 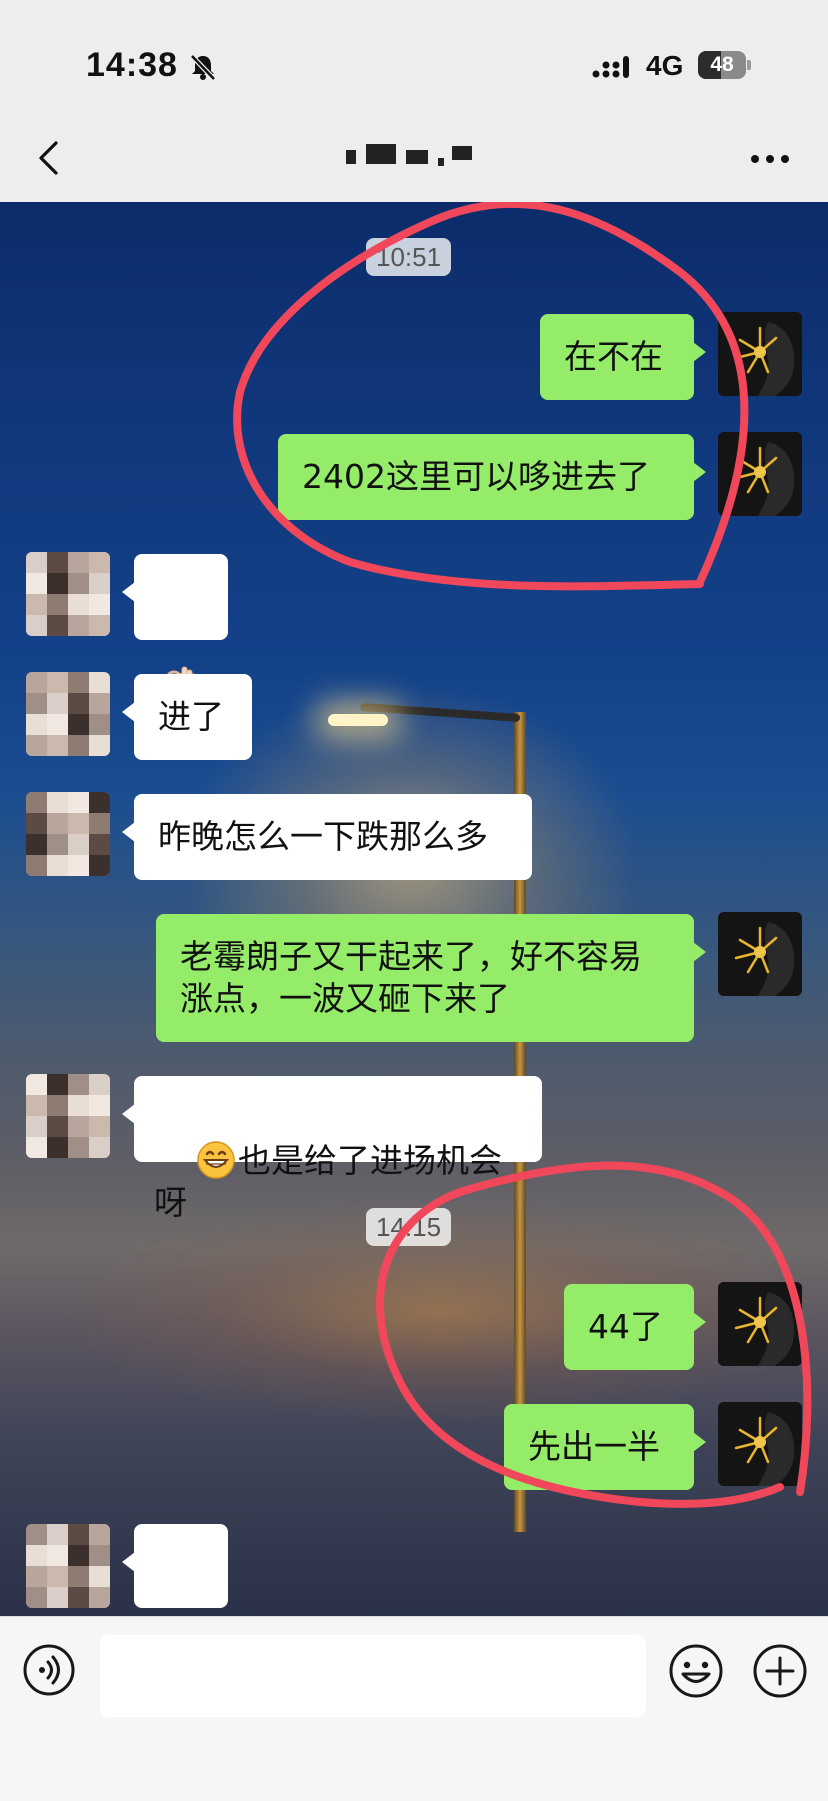 I want to click on message-bubble-self: 44了, so click(x=635, y=1327).